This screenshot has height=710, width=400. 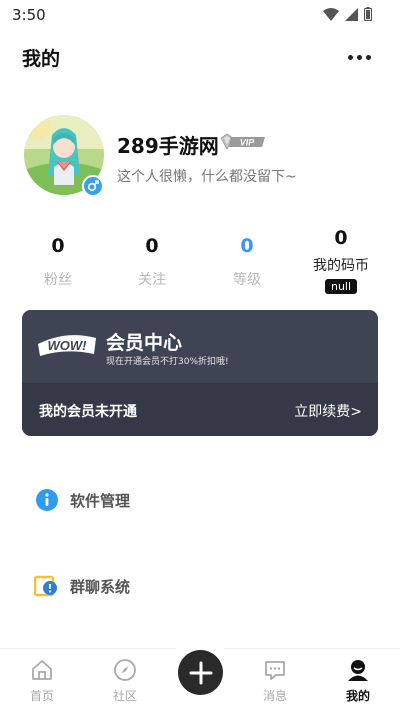 I want to click on home-icon, so click(x=42, y=670).